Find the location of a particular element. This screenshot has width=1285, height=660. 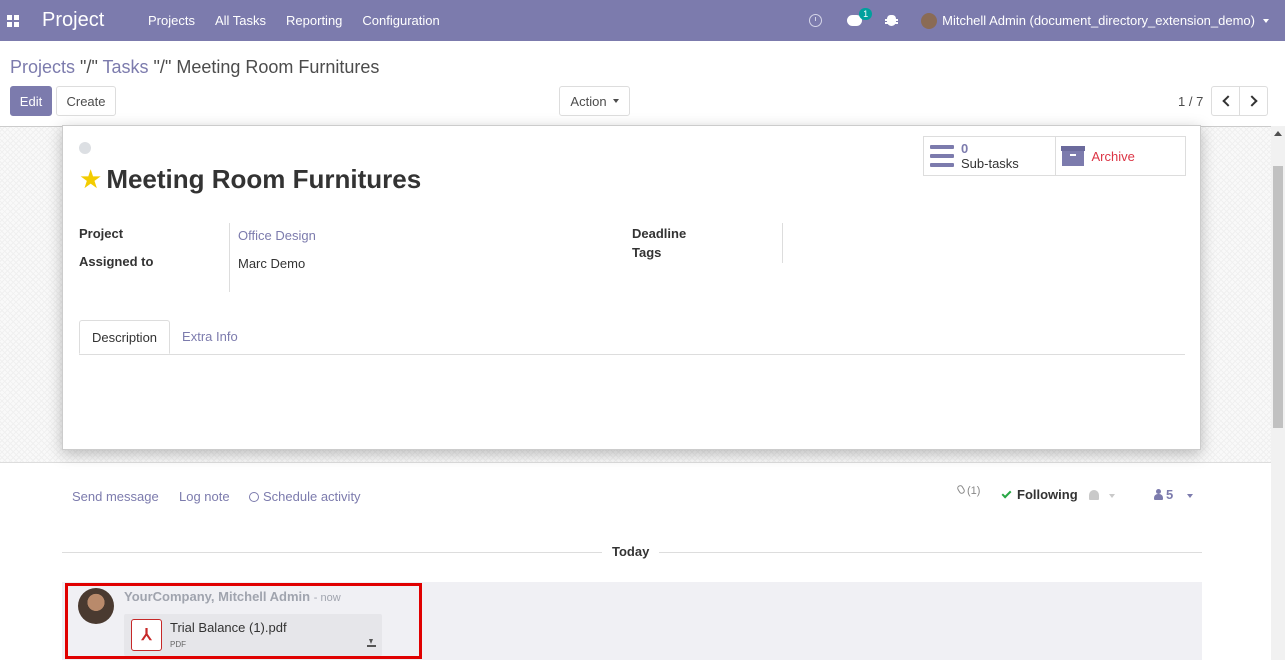

highlight-box is located at coordinates (243, 621).